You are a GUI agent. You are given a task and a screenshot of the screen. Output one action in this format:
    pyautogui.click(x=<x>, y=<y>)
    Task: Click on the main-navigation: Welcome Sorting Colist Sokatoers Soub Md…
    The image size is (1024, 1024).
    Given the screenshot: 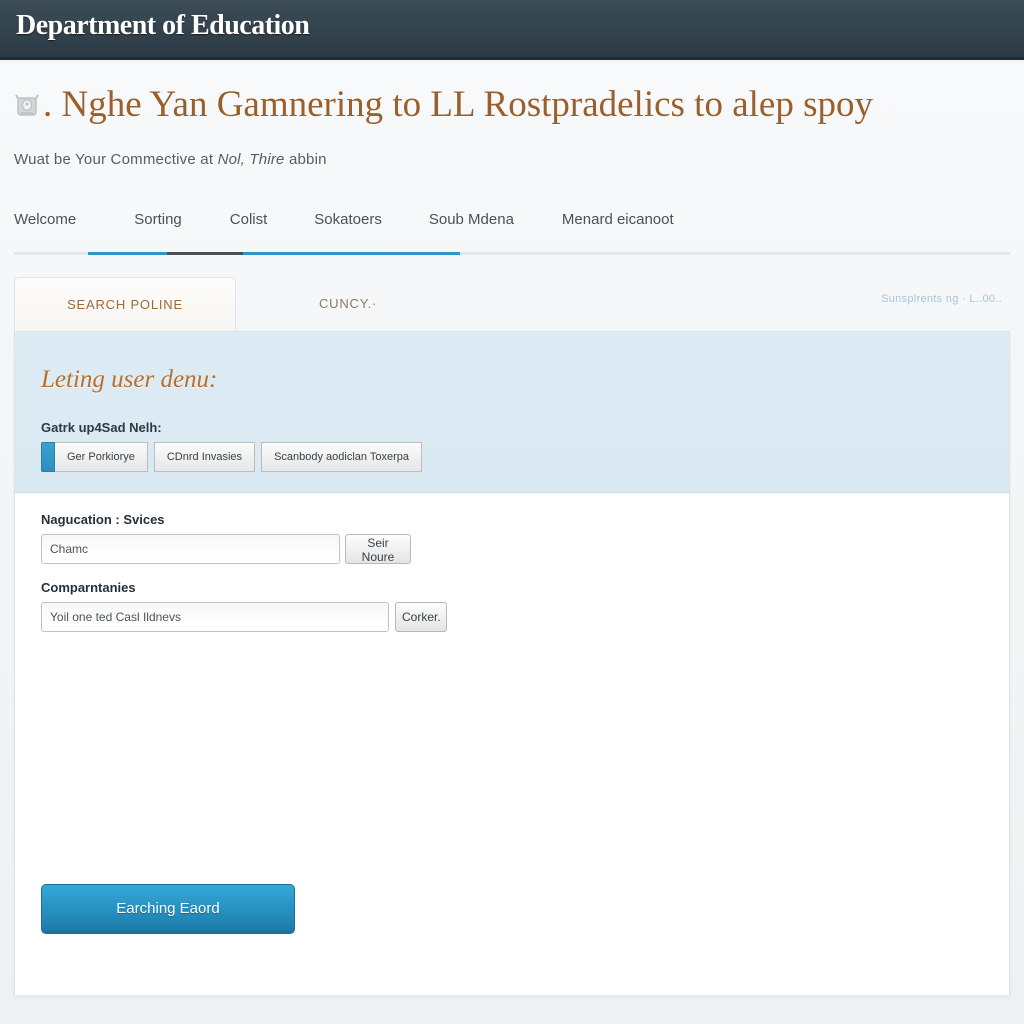 What is the action you would take?
    pyautogui.click(x=512, y=233)
    